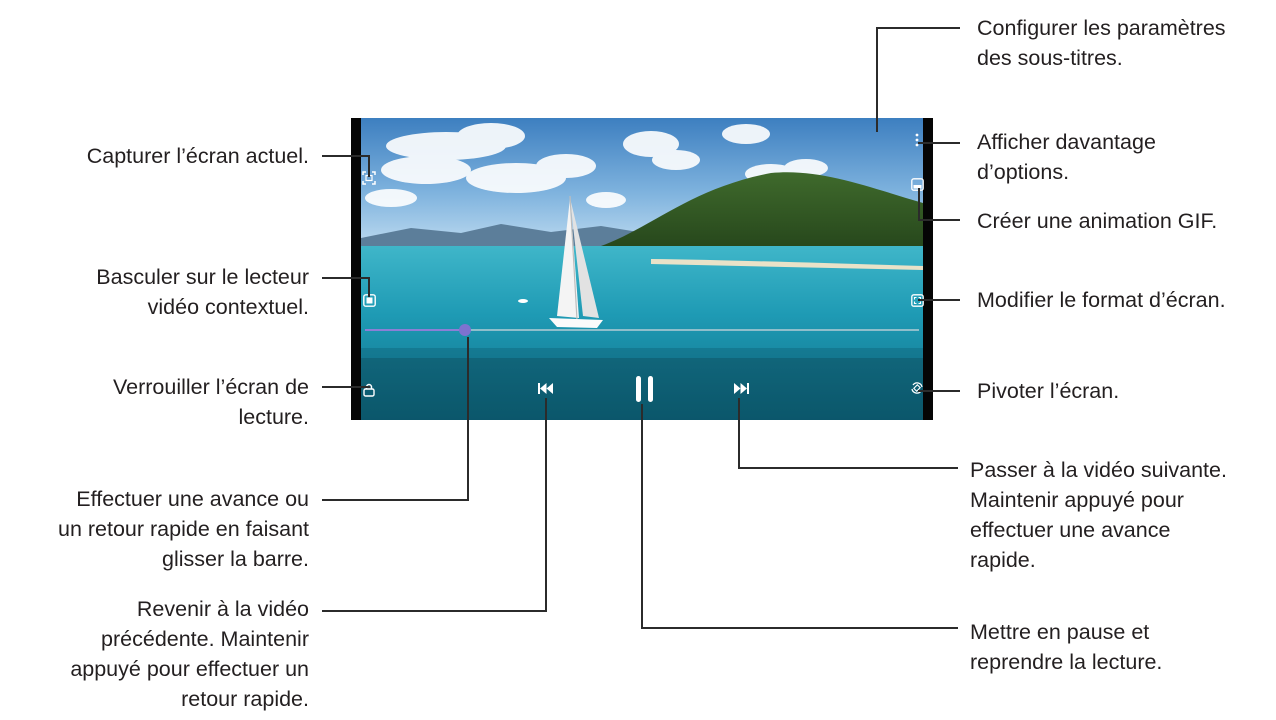 The height and width of the screenshot is (720, 1276). I want to click on leader-previous-h, so click(434, 611).